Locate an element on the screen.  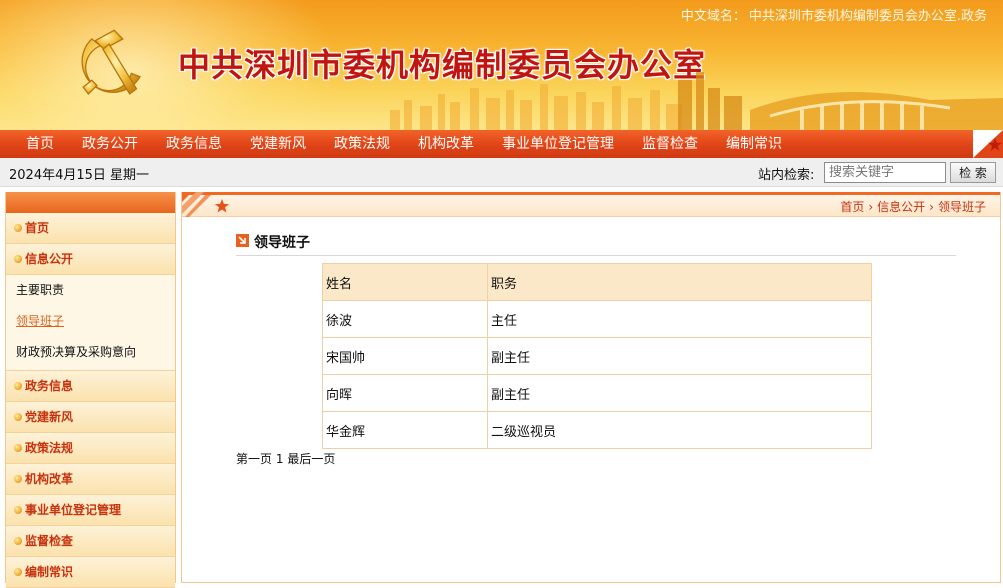
nav-item-reform: 机构改革 is located at coordinates (446, 144).